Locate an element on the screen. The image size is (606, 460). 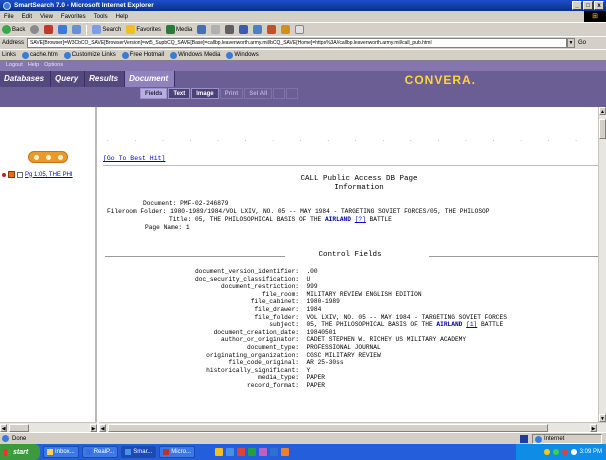
next-hit-icon is located at coordinates (60, 157).